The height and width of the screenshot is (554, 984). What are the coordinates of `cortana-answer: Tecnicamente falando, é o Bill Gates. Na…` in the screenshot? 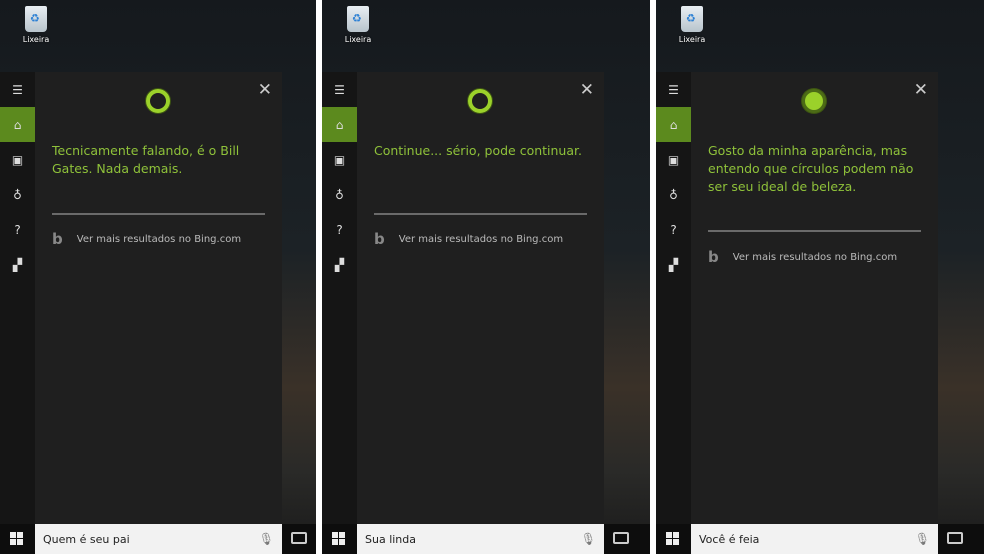 It's located at (146, 159).